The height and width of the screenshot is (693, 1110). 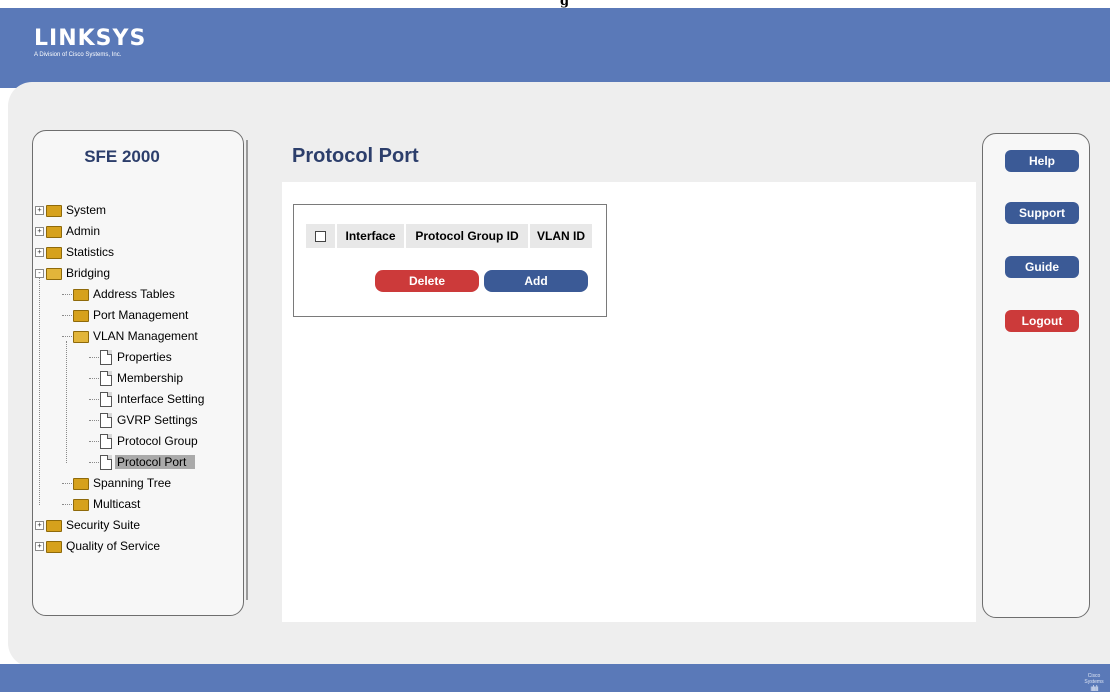 What do you see at coordinates (145, 336) in the screenshot?
I see `tree-item-label: VLAN Management` at bounding box center [145, 336].